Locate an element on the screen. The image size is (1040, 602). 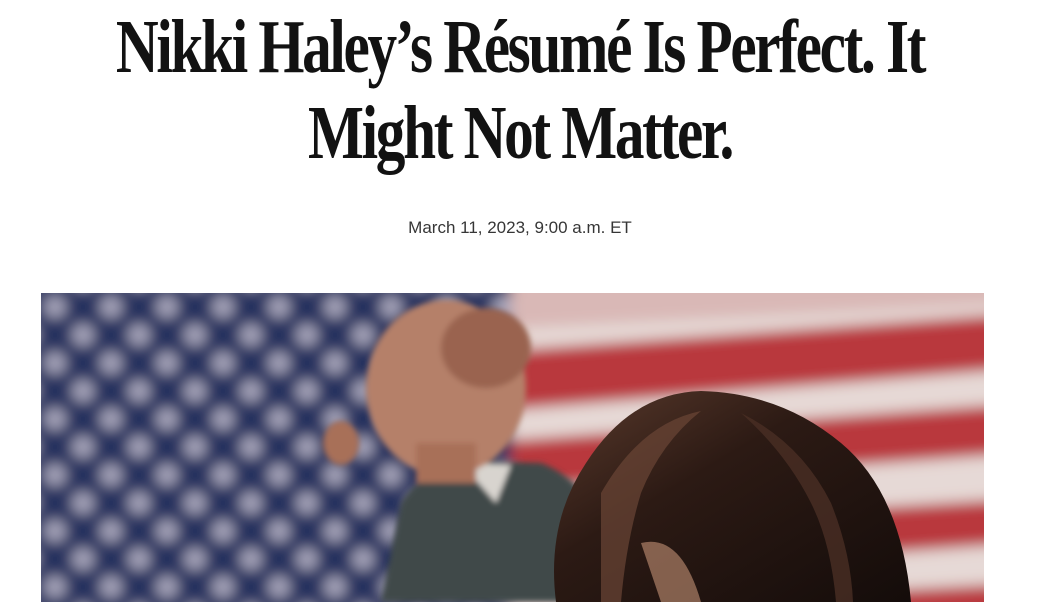
headline-line-1: Nikki Haley’s Résumé Is Perfect. It is located at coordinates (521, 47).